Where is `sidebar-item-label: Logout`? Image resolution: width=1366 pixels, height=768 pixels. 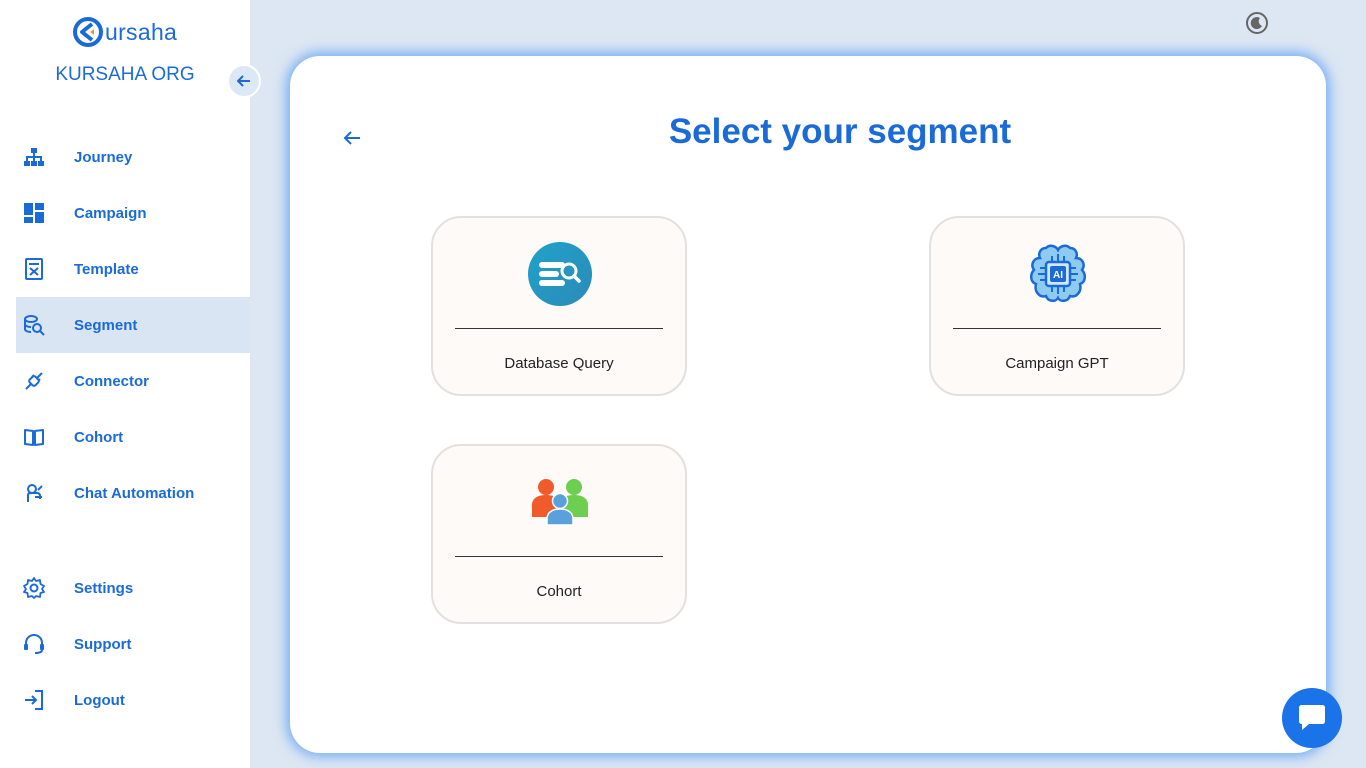 sidebar-item-label: Logout is located at coordinates (99, 700).